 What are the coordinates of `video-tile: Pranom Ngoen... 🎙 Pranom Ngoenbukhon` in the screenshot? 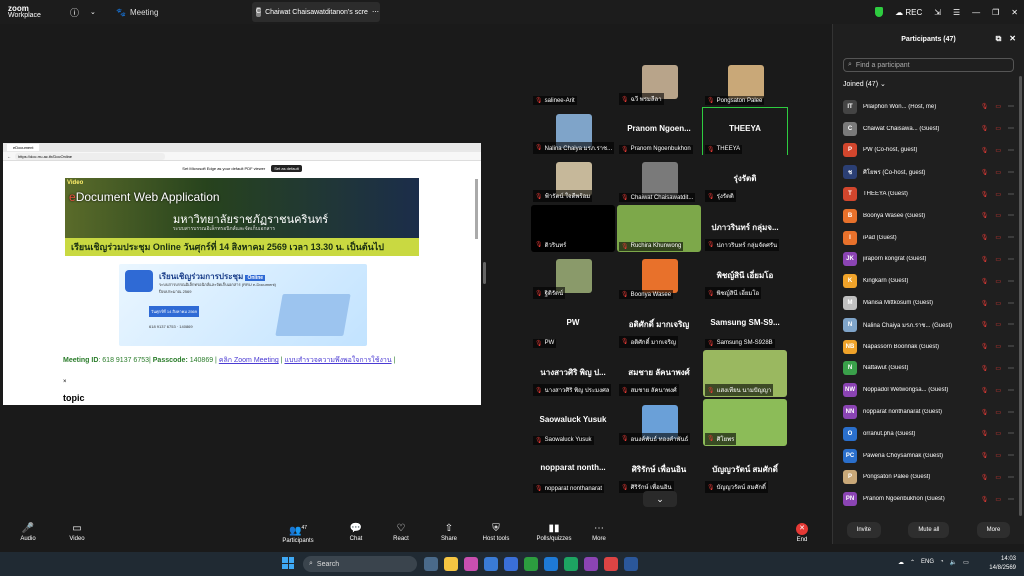 It's located at (659, 131).